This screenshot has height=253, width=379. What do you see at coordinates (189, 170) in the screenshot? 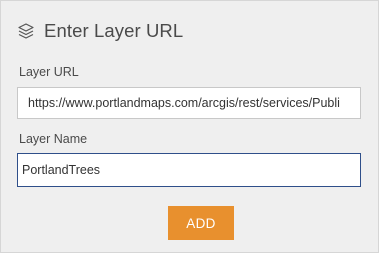
I see `layer-name-input` at bounding box center [189, 170].